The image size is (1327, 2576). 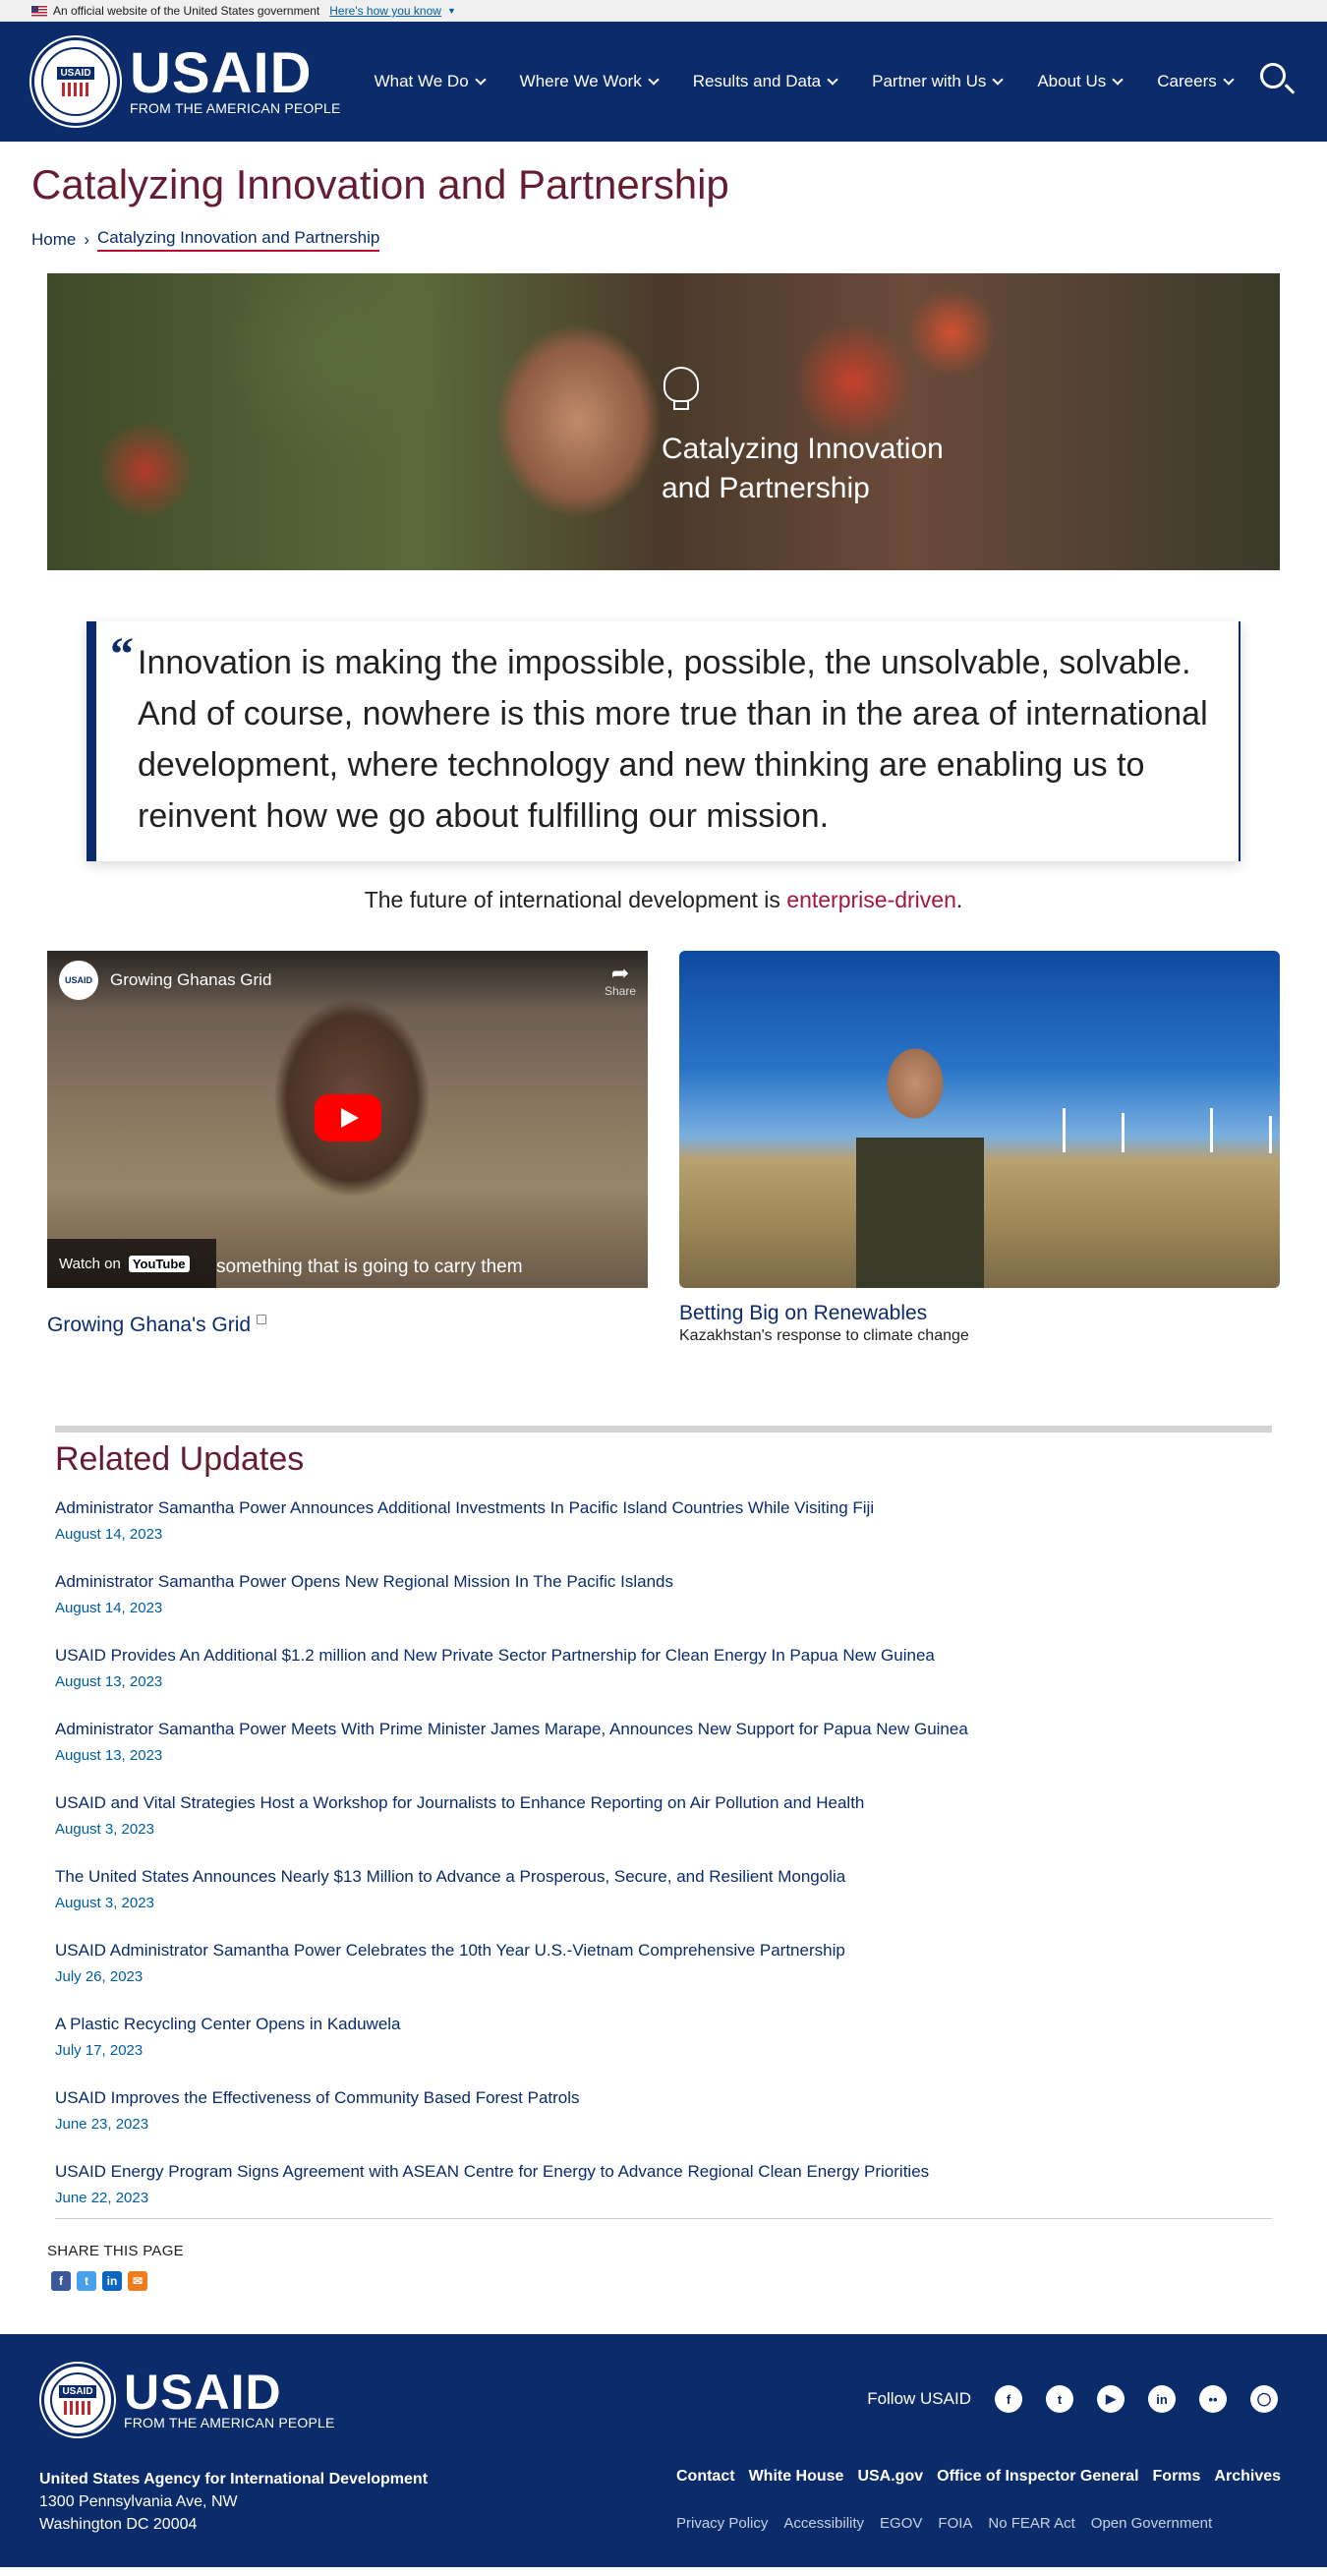 What do you see at coordinates (722, 2523) in the screenshot?
I see `footer-link-privacy: Privacy Policy` at bounding box center [722, 2523].